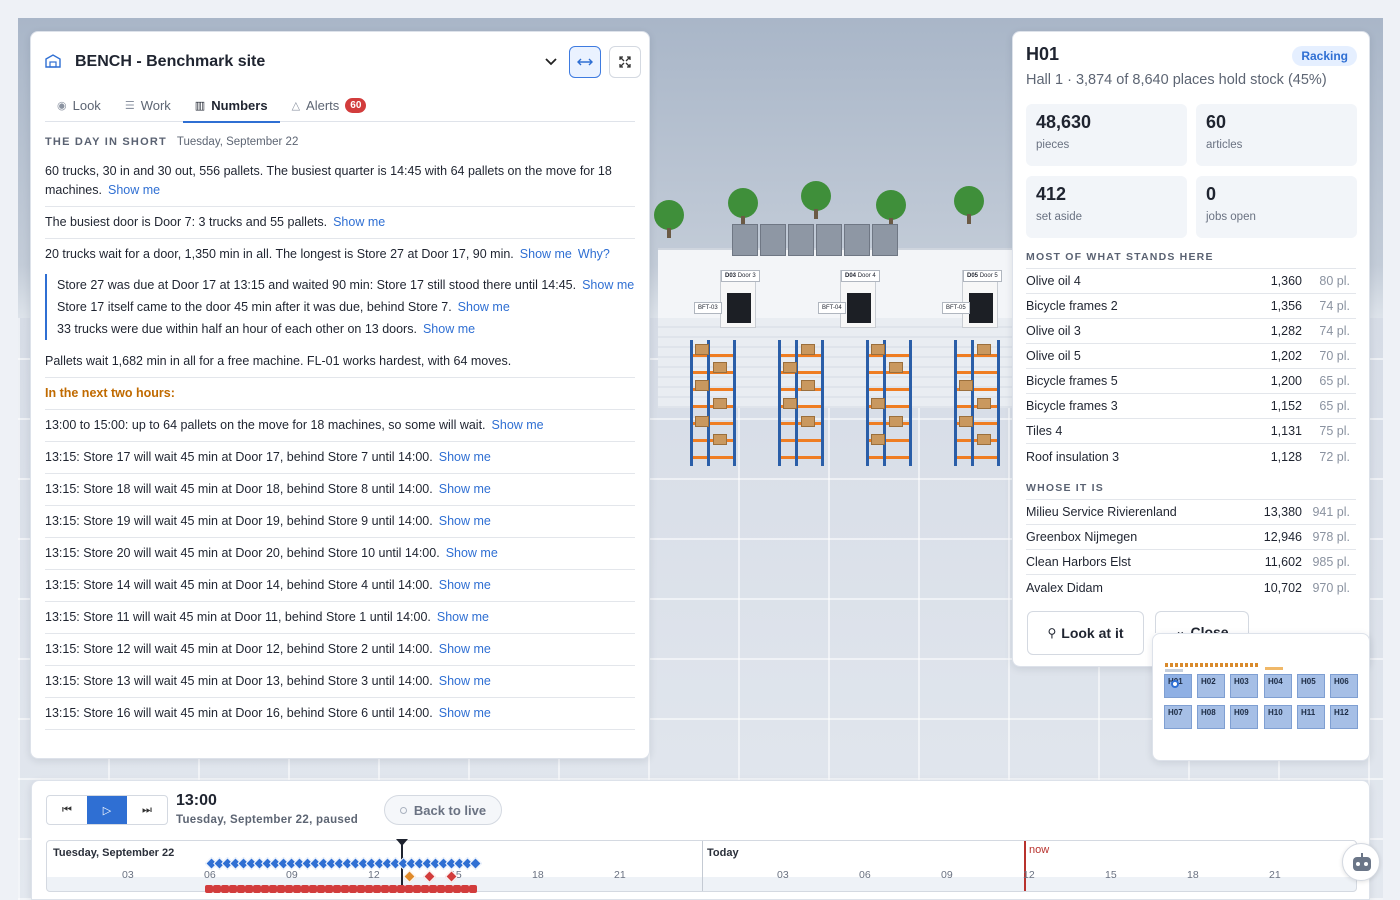 The height and width of the screenshot is (900, 1400). I want to click on hall-tile-h04: H04, so click(1278, 686).